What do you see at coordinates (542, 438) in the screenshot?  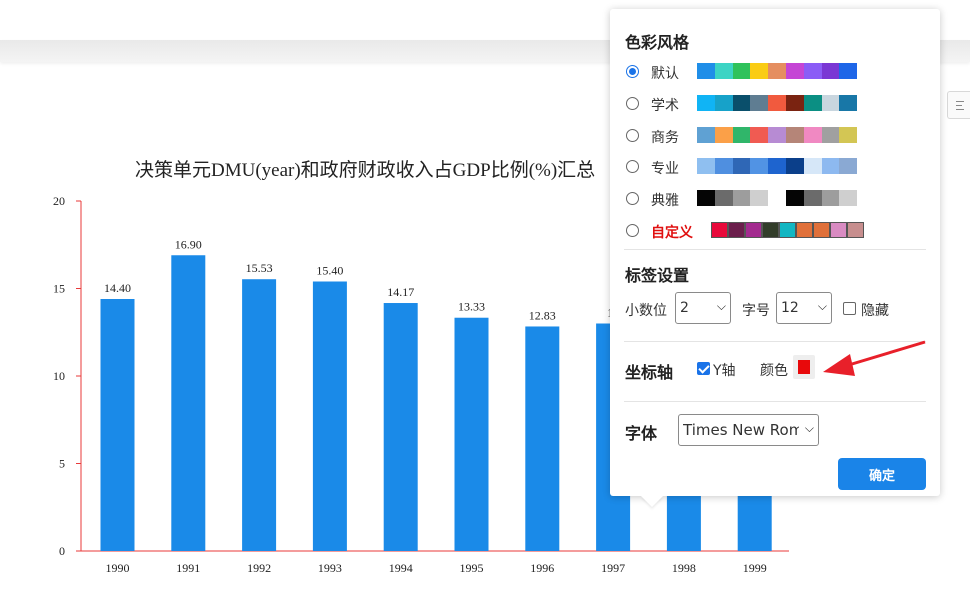 I see `bar-1996` at bounding box center [542, 438].